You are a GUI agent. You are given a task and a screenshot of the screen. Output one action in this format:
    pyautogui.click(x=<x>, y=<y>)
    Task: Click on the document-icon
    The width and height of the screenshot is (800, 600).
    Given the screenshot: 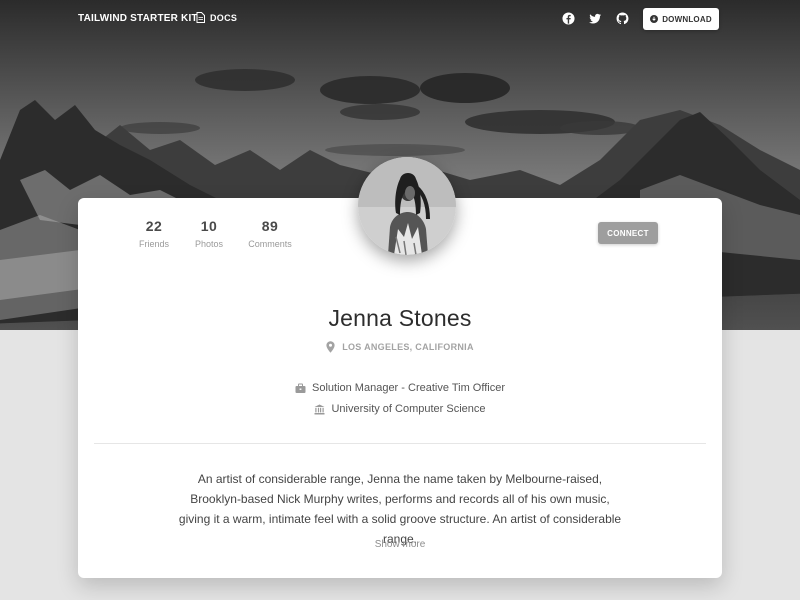 What is the action you would take?
    pyautogui.click(x=200, y=17)
    